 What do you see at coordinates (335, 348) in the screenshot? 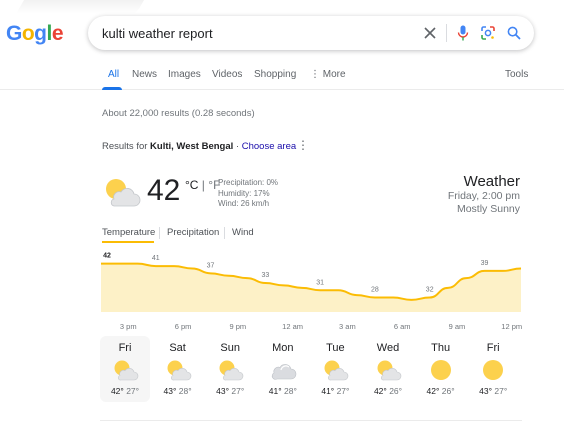
I see `day-name: Tue` at bounding box center [335, 348].